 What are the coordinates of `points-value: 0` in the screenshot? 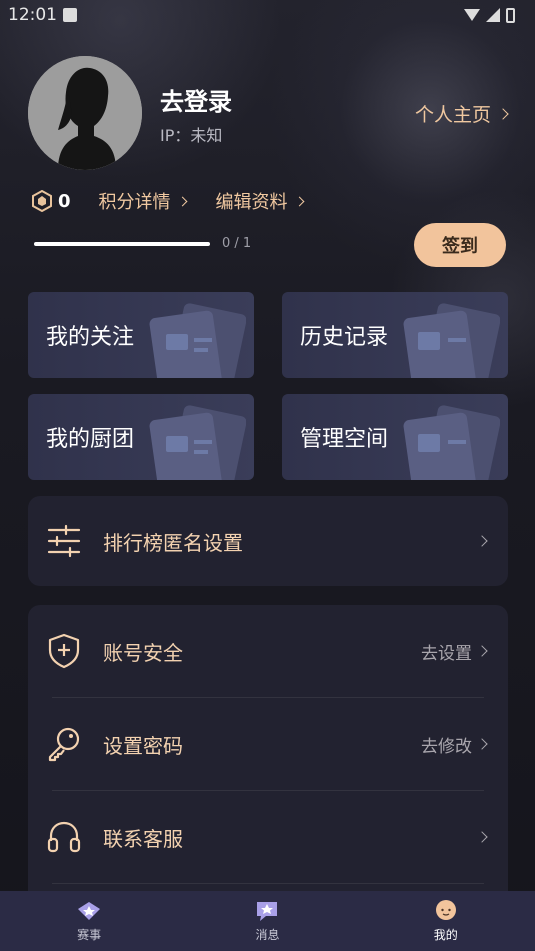 It's located at (64, 201).